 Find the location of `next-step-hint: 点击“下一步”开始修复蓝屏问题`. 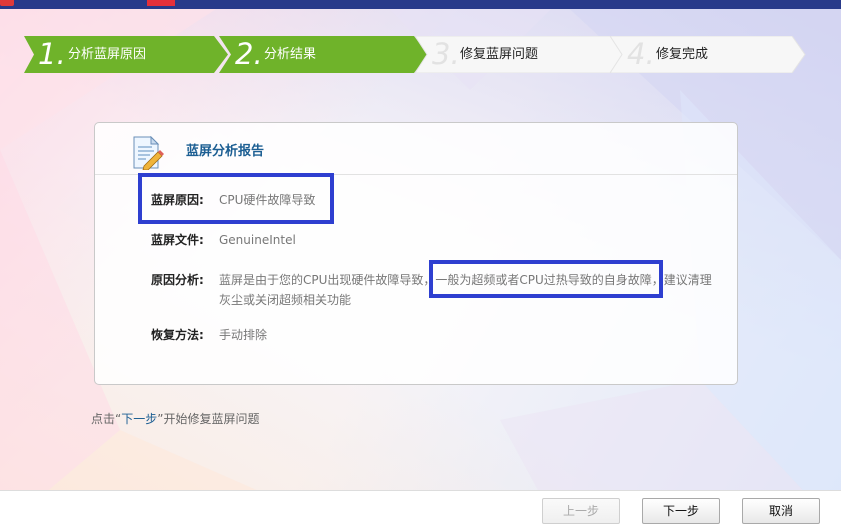

next-step-hint: 点击“下一步”开始修复蓝屏问题 is located at coordinates (175, 419).